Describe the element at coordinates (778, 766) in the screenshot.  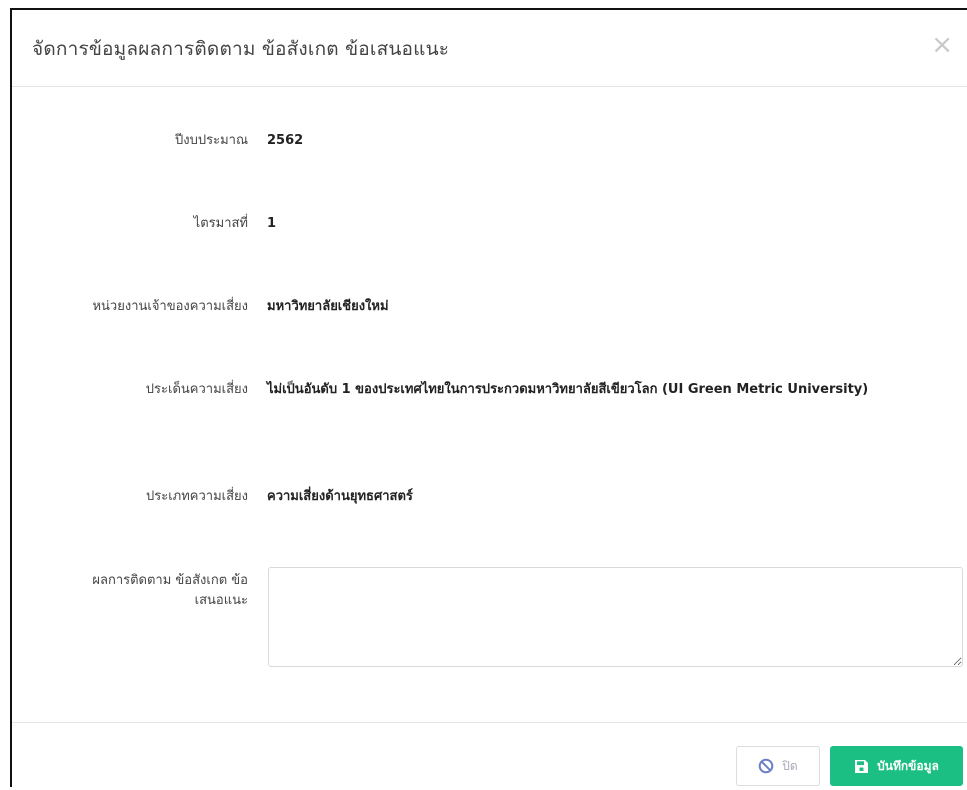
I see `close-button: ปิด` at that location.